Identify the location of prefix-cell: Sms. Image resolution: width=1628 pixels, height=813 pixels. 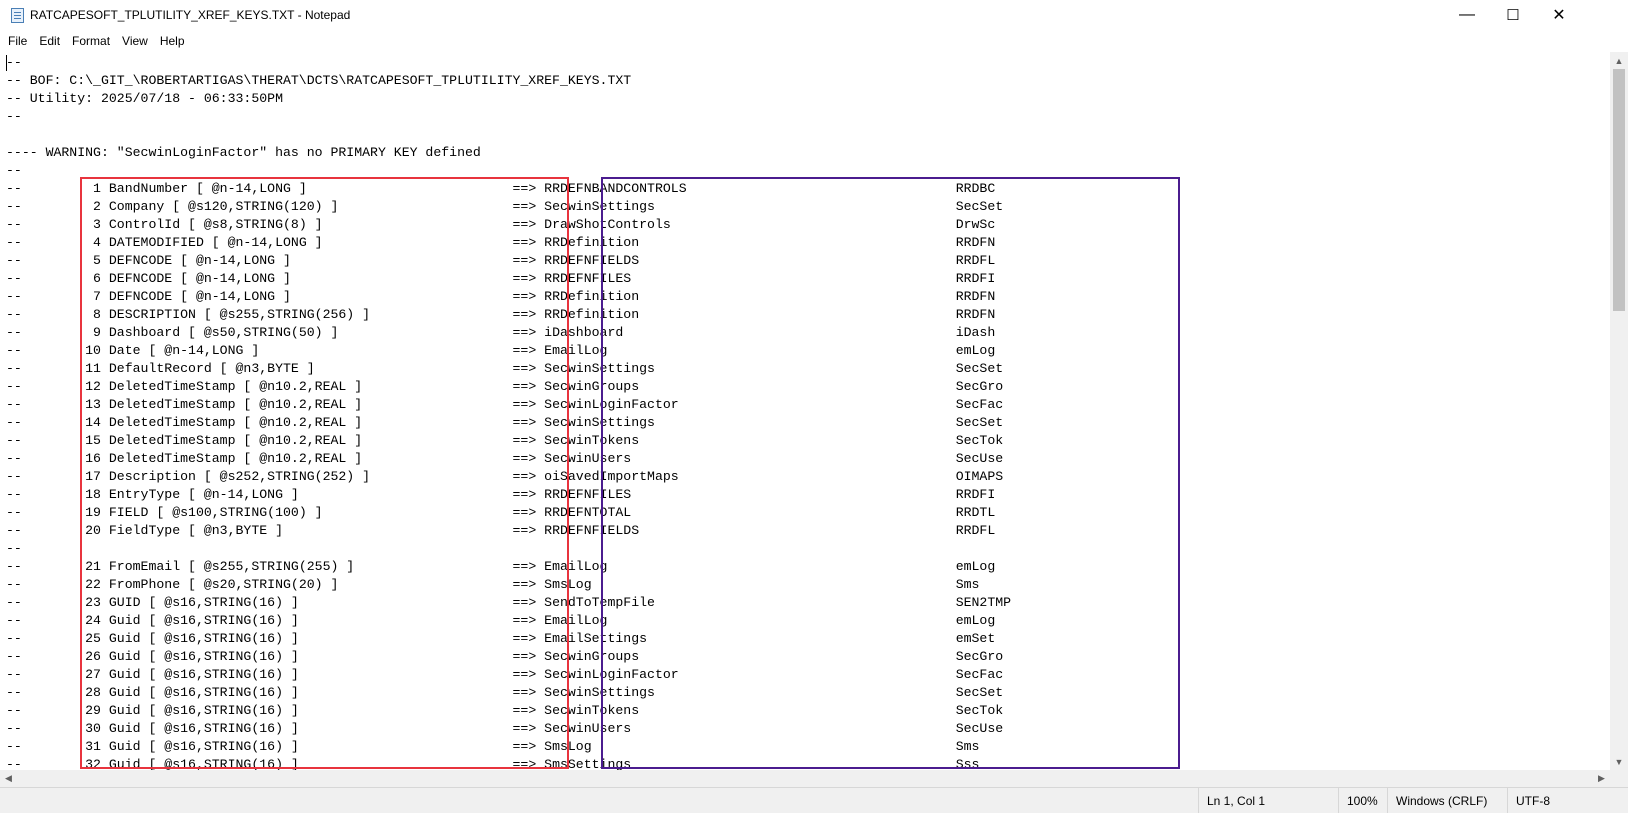
(967, 584).